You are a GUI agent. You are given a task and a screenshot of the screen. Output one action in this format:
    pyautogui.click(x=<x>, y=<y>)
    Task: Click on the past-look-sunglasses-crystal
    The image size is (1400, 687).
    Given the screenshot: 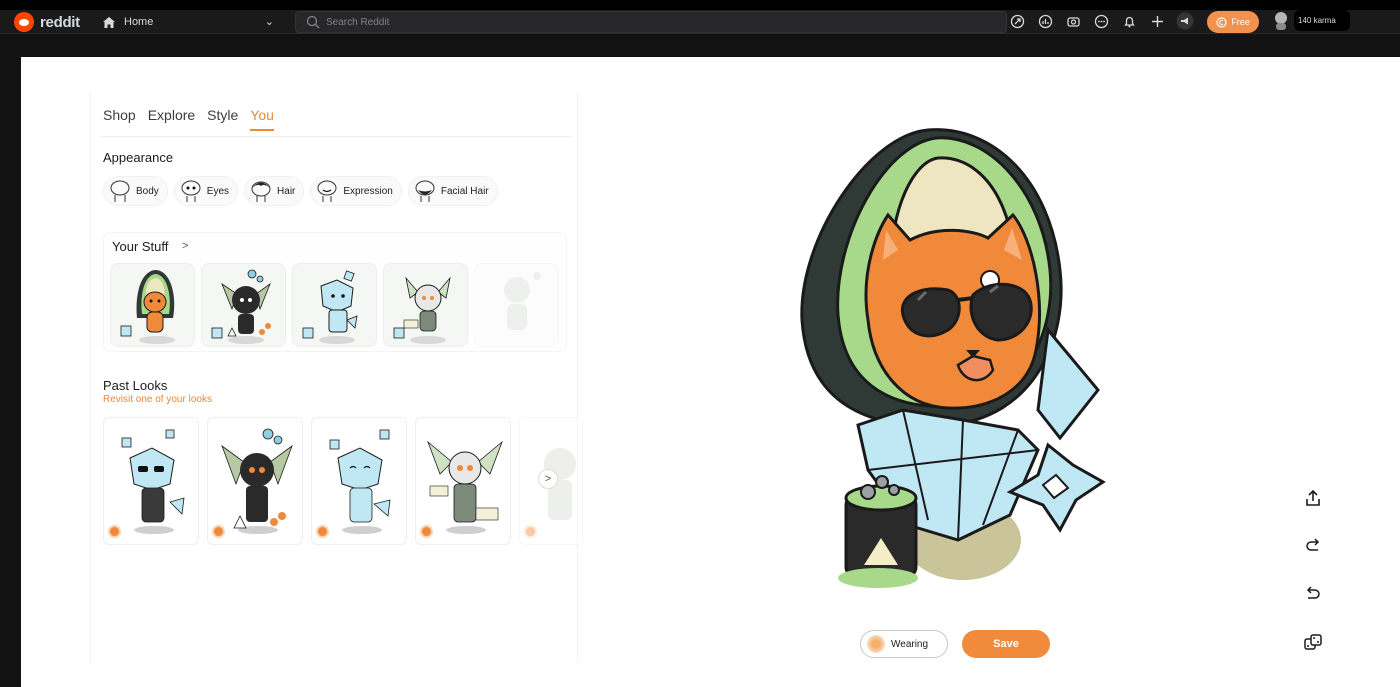 What is the action you would take?
    pyautogui.click(x=151, y=481)
    